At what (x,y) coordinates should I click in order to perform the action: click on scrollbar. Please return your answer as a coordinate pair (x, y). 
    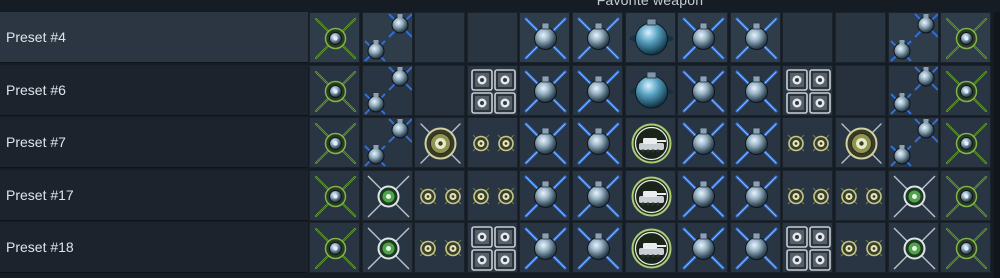
    Looking at the image, I should click on (997, 145).